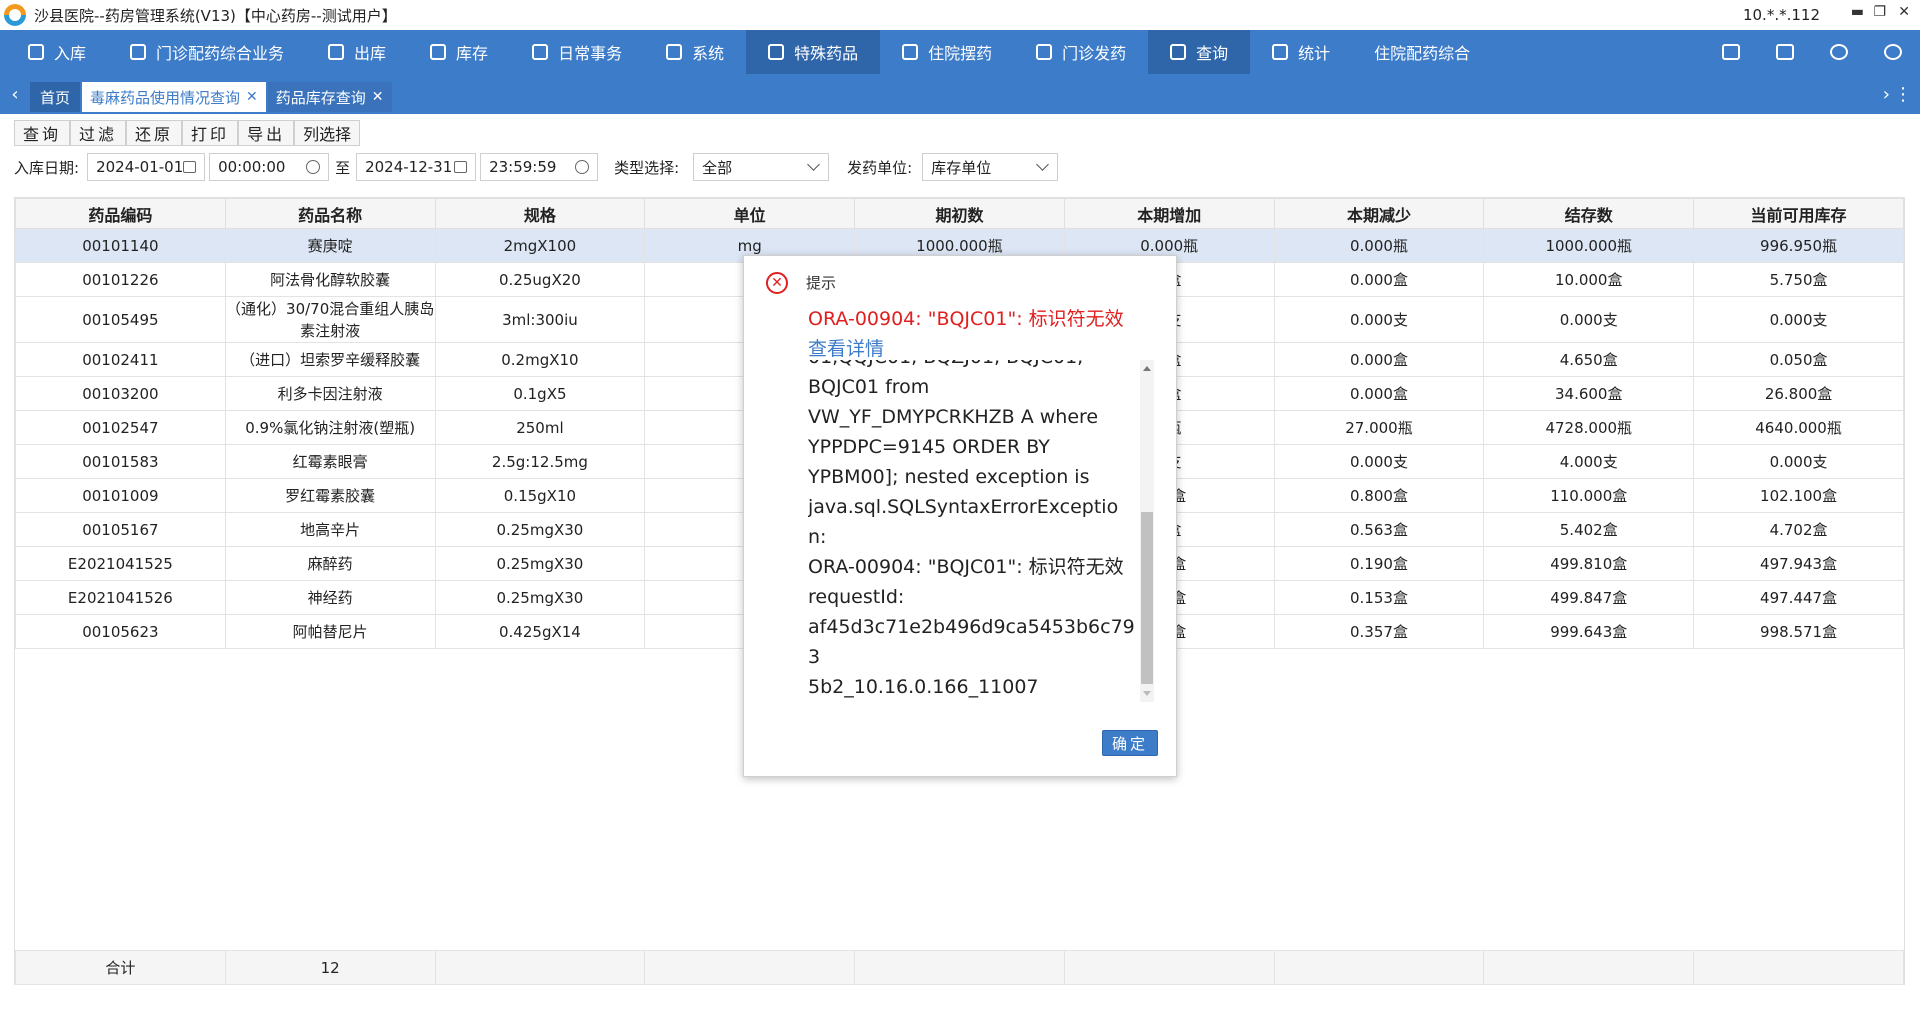 This screenshot has height=1030, width=1920. Describe the element at coordinates (146, 167) in the screenshot. I see `start-date-field: 2024-01-01` at that location.